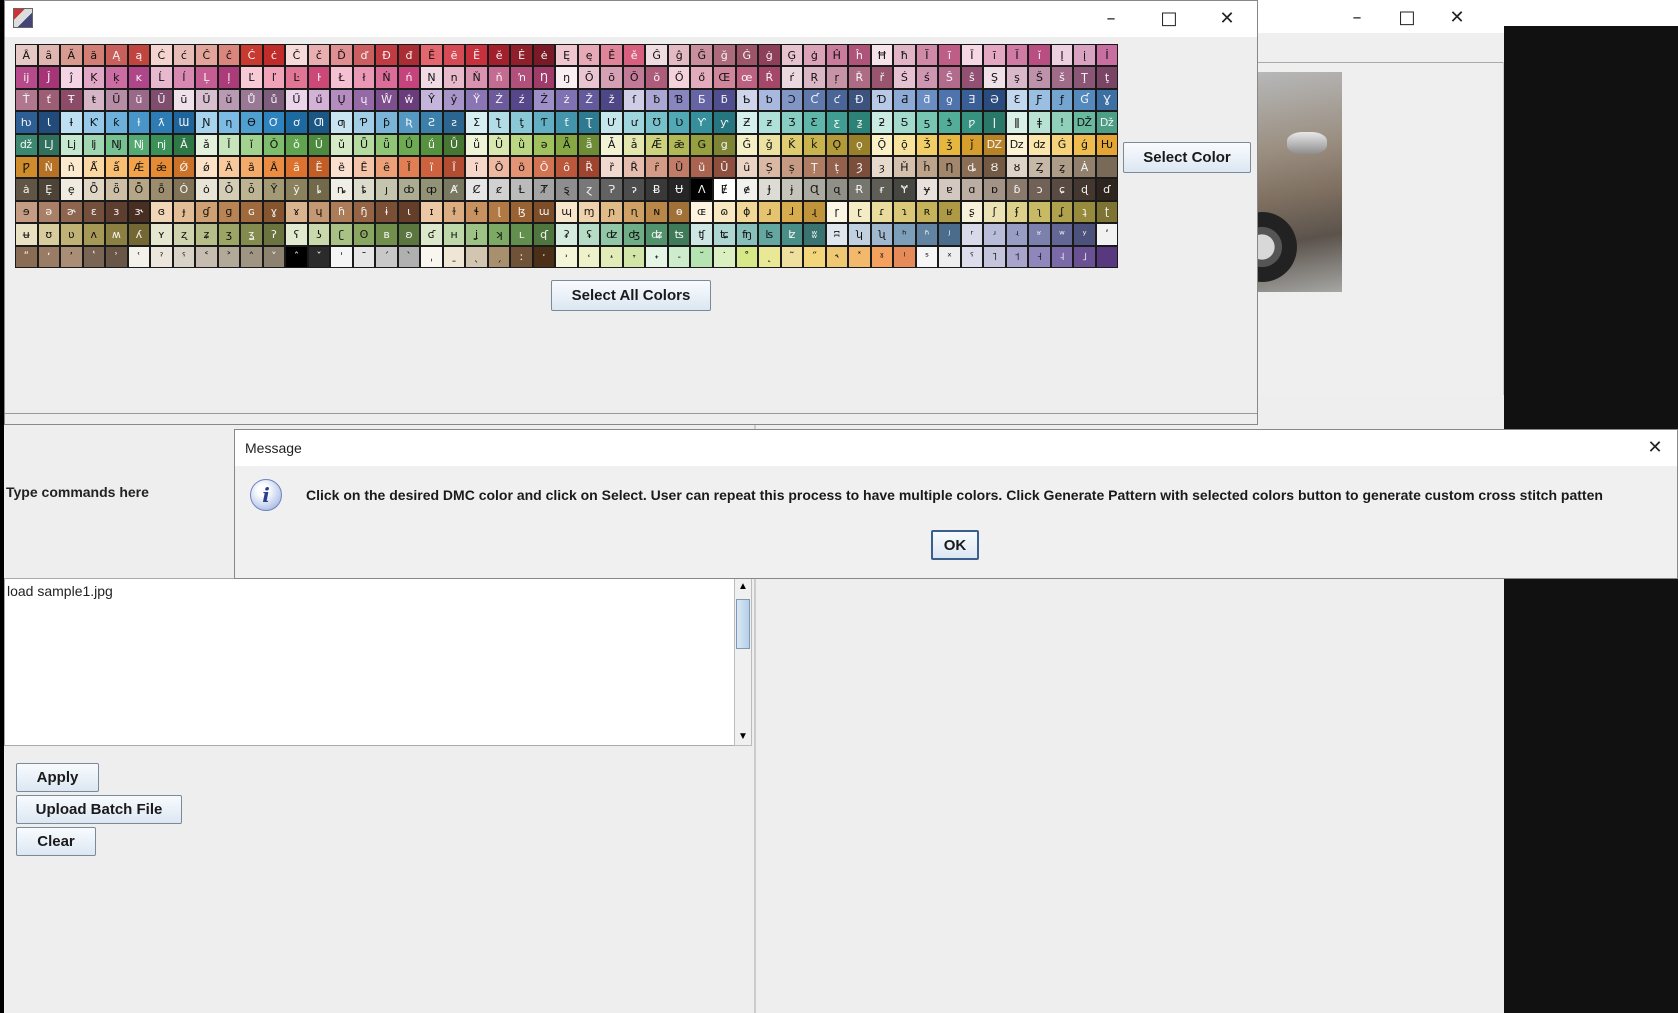 Image resolution: width=1678 pixels, height=1013 pixels. Describe the element at coordinates (544, 144) in the screenshot. I see `color-swatch: ǝ` at that location.